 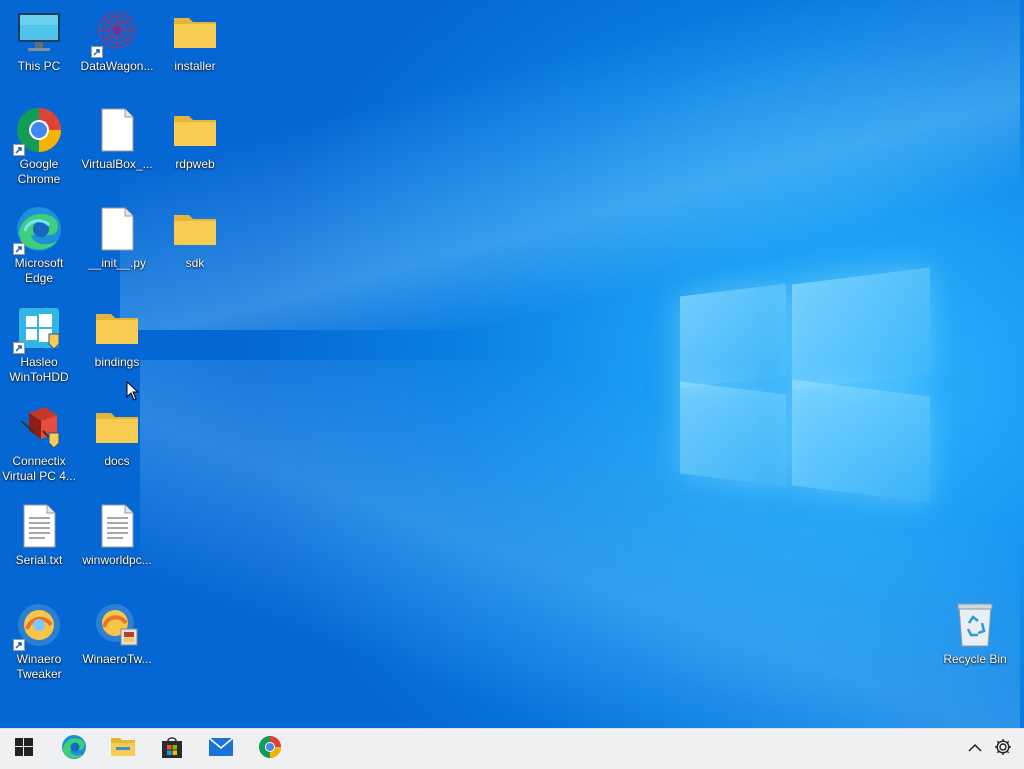 I want to click on desktop-icon-bindings-folder: bindings, so click(x=117, y=337).